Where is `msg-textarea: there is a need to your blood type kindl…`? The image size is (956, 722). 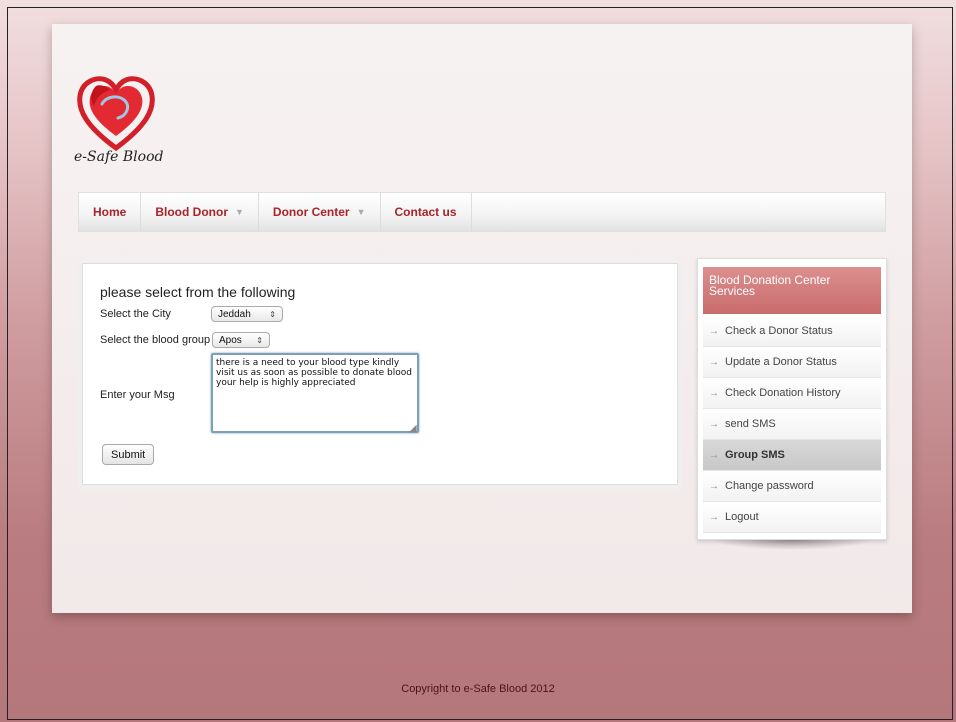 msg-textarea: there is a need to your blood type kindl… is located at coordinates (315, 393).